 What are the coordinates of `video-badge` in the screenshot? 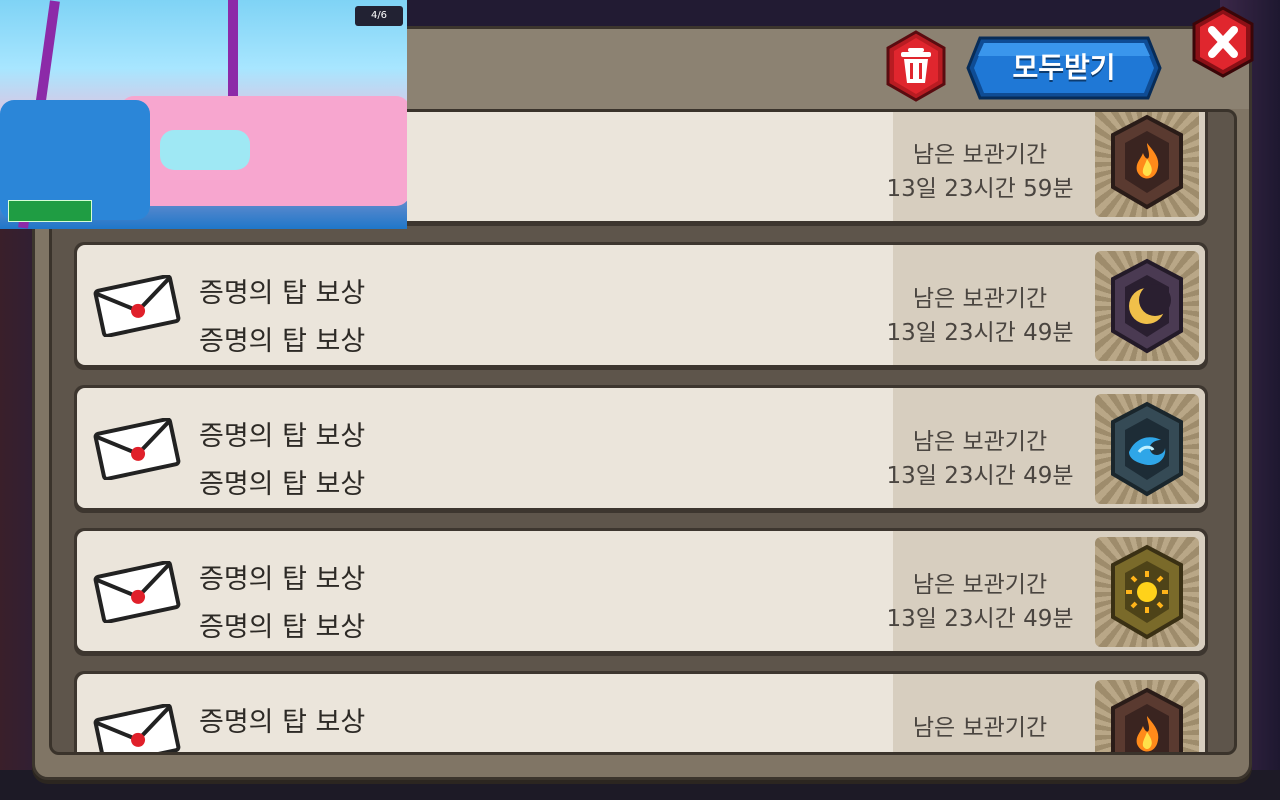 It's located at (50, 211).